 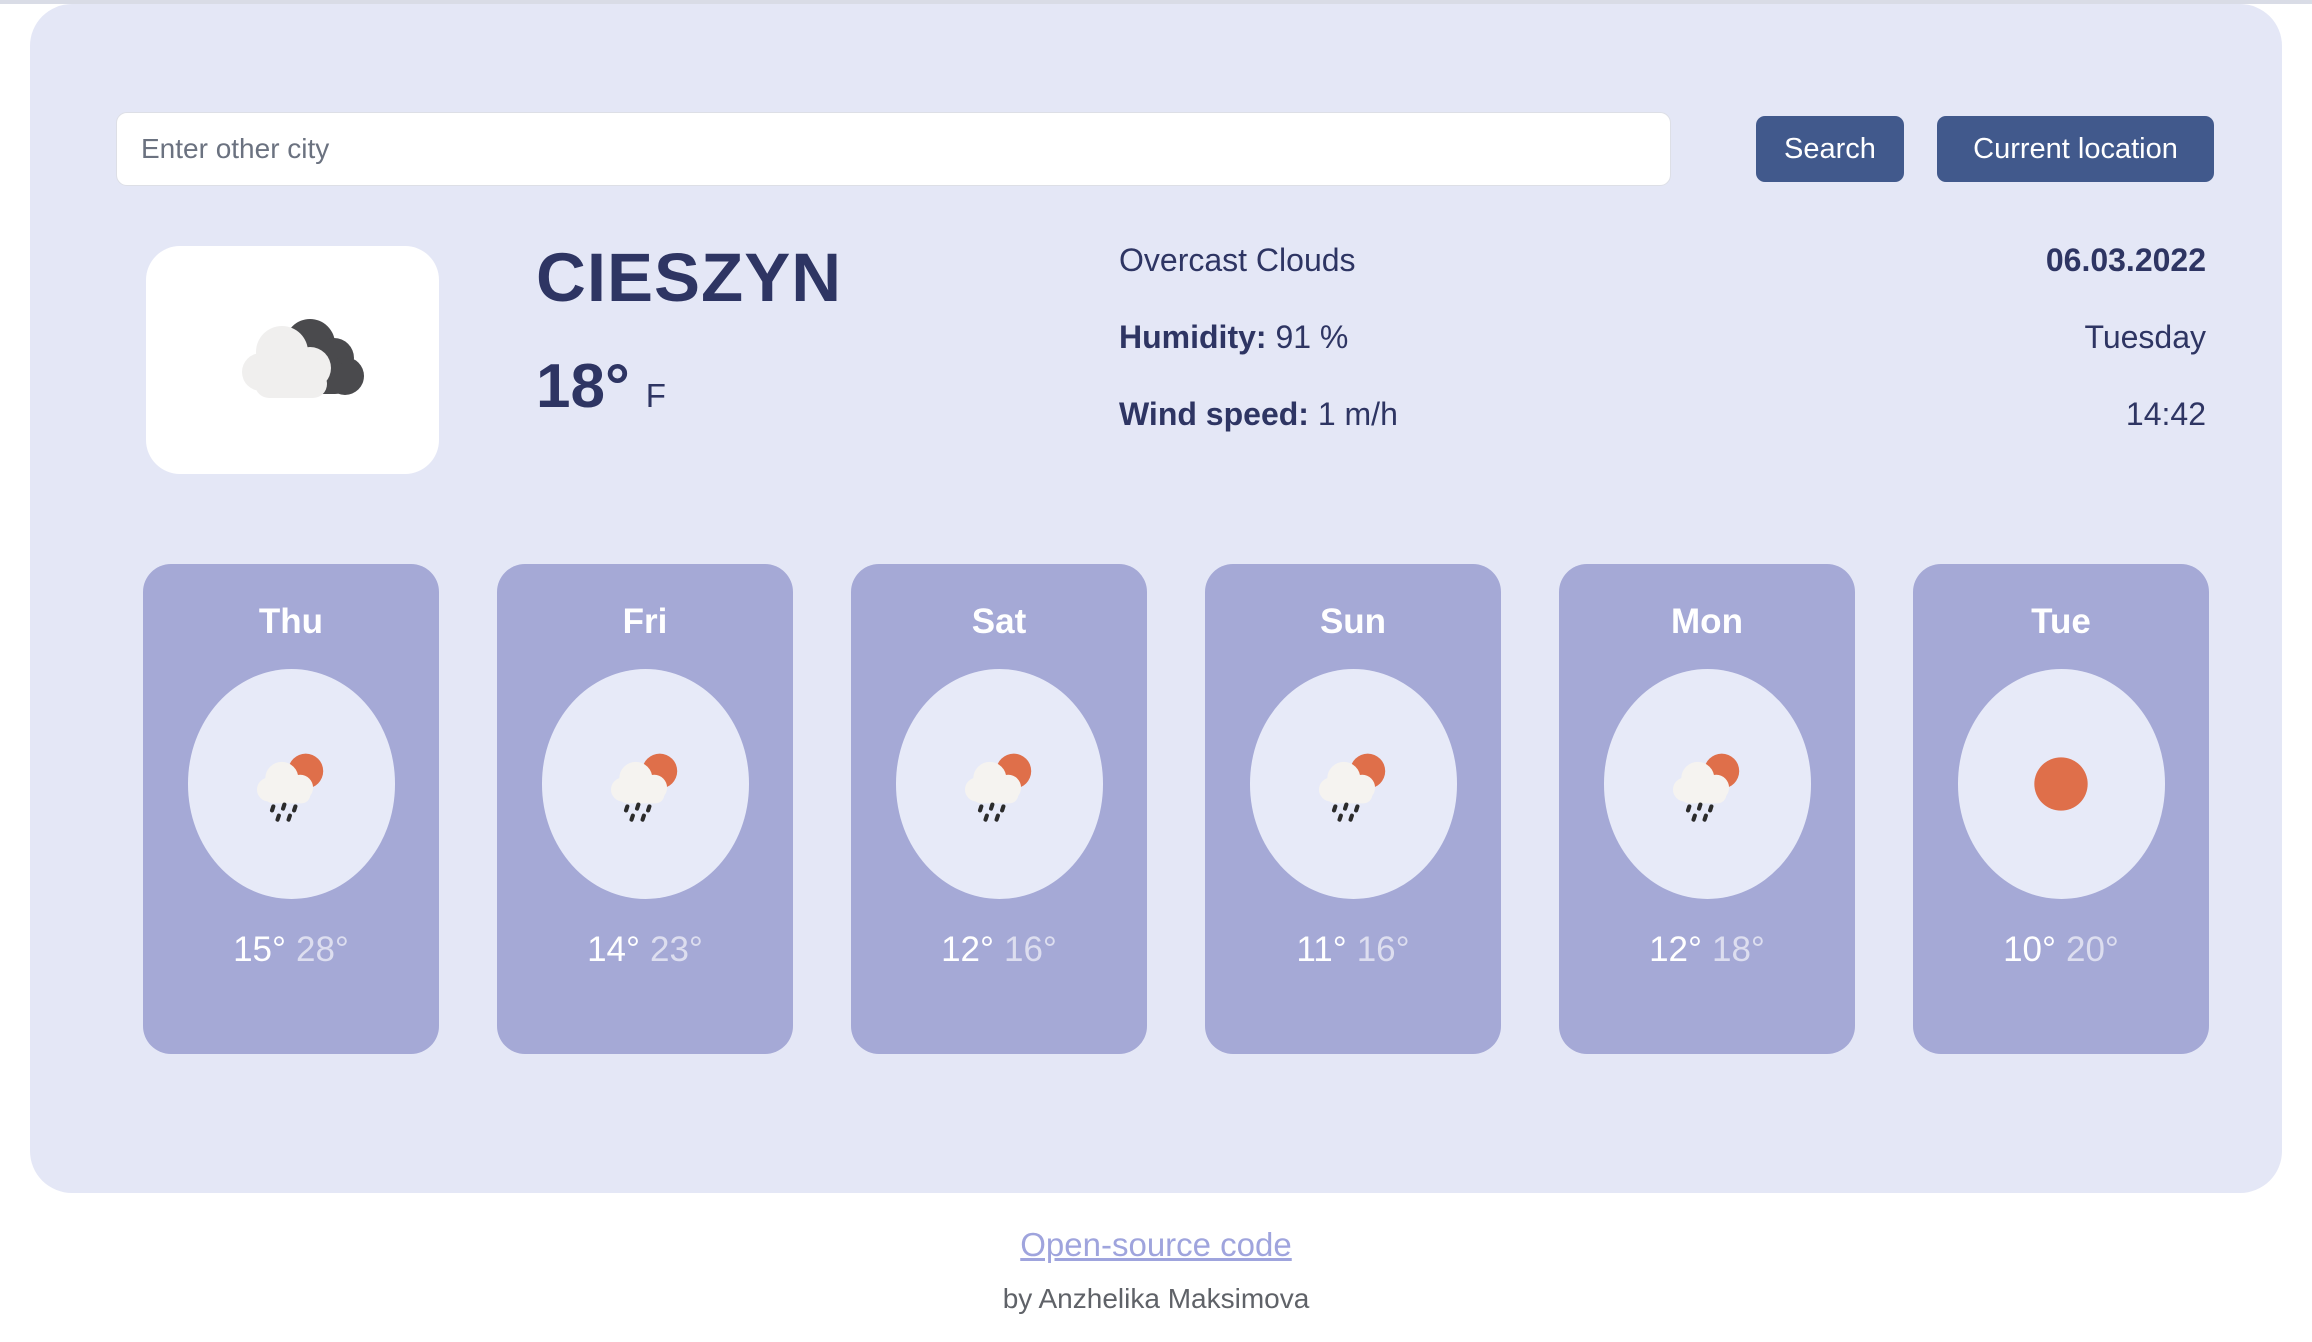 I want to click on forecast-temperatures: 12° 18°, so click(x=1707, y=949).